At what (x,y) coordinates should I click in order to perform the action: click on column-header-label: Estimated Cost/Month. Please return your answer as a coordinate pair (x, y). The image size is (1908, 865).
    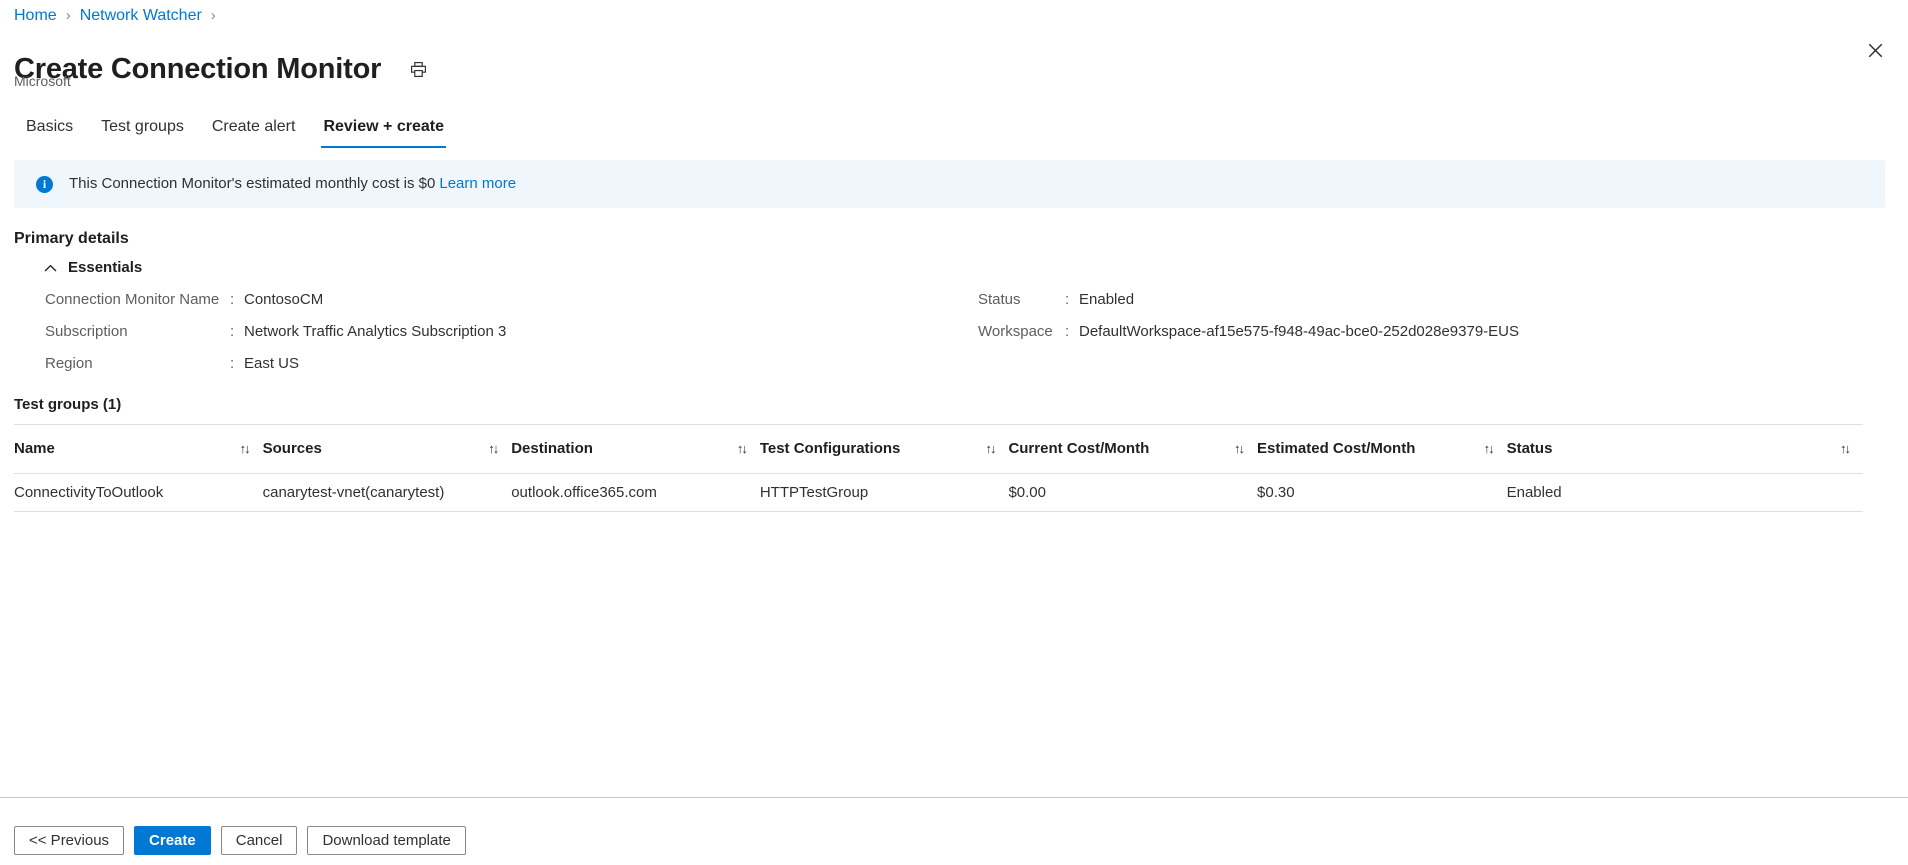
    Looking at the image, I should click on (1336, 448).